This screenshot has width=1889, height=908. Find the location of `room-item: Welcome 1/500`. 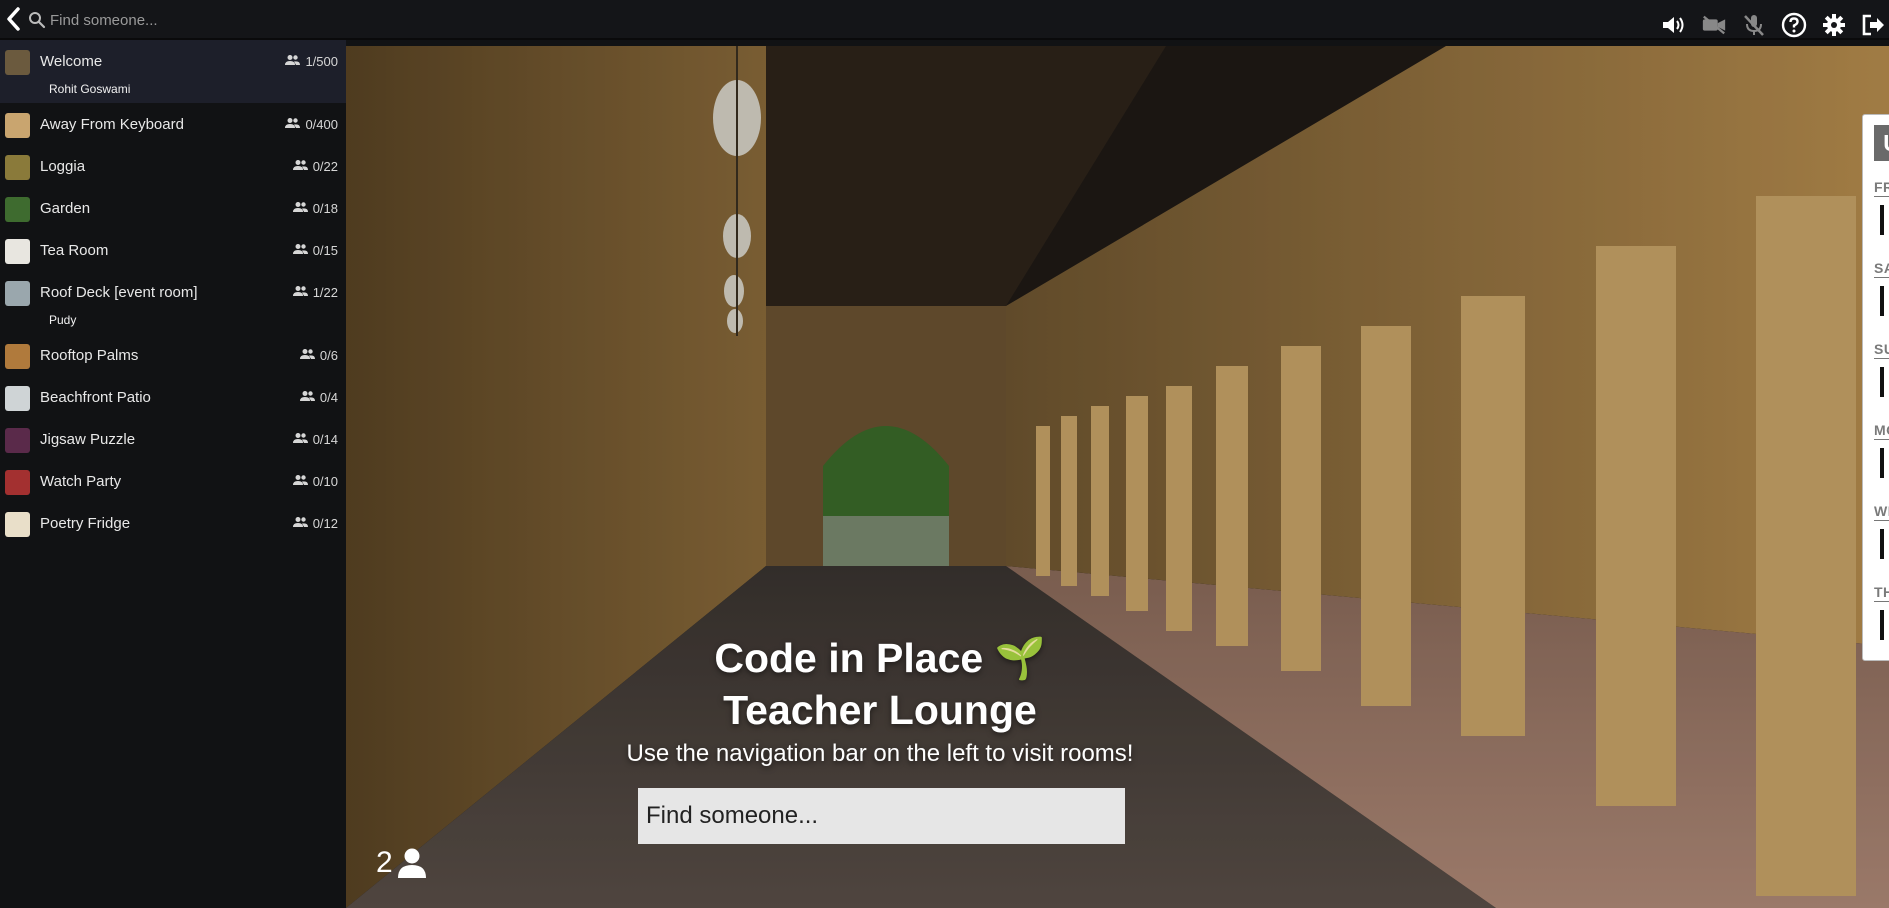

room-item: Welcome 1/500 is located at coordinates (173, 61).